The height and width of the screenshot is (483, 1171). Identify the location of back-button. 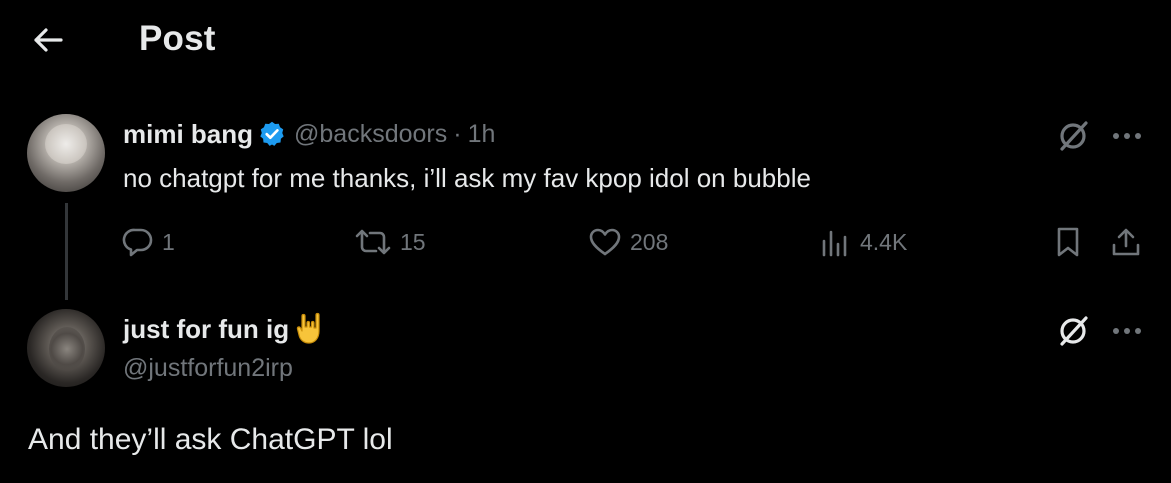
(48, 40).